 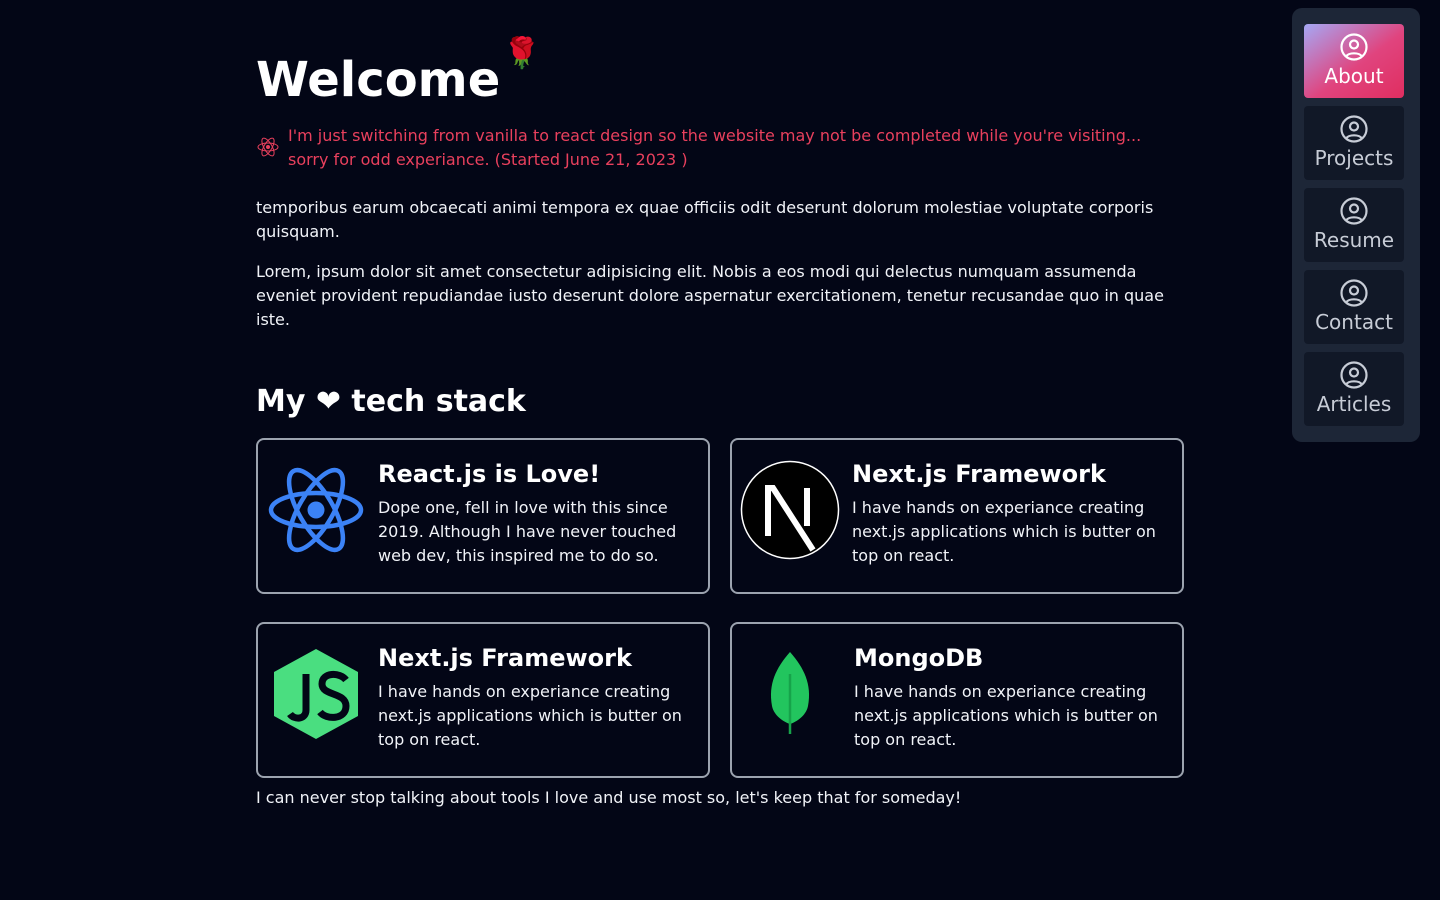 I want to click on nav-item-label: About, so click(x=1354, y=76).